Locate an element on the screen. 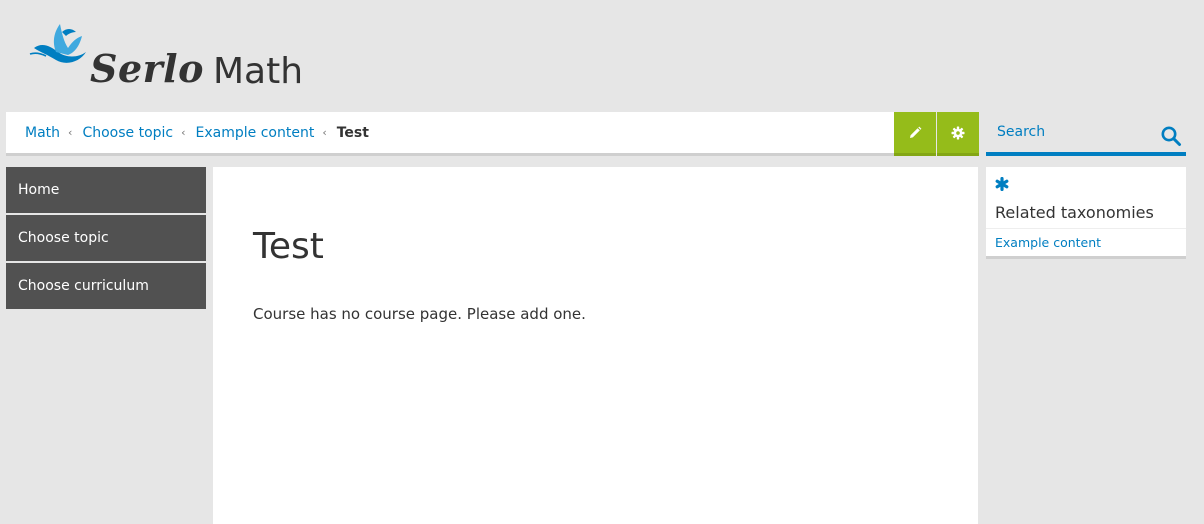 Image resolution: width=1204 pixels, height=524 pixels. sidebar-item-label: Choose topic is located at coordinates (63, 238).